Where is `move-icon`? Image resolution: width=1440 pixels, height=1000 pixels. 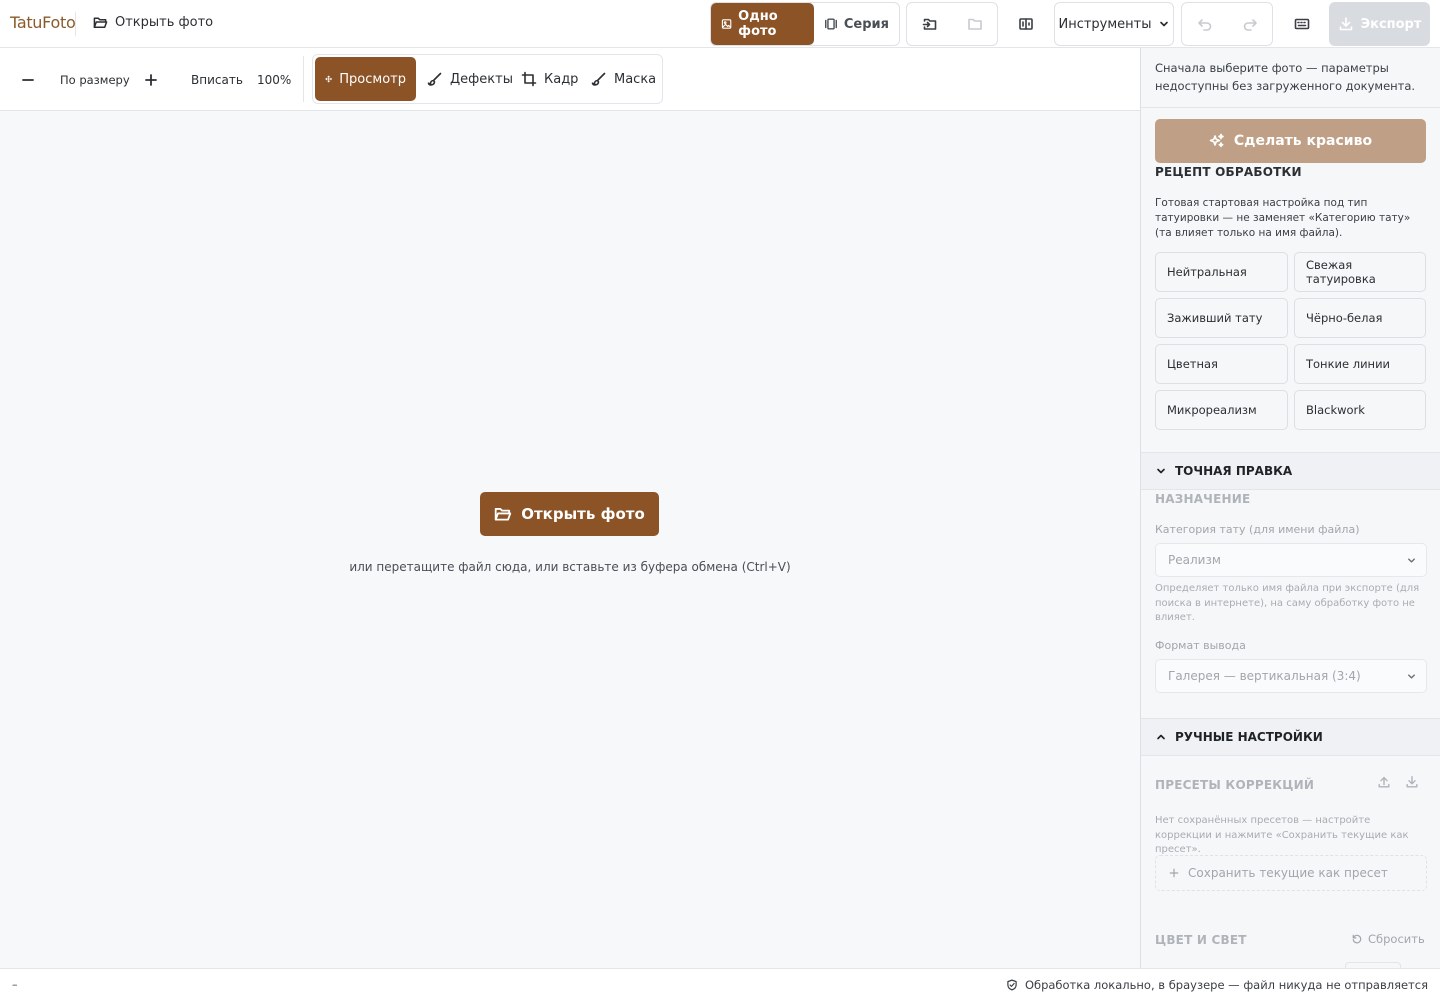
move-icon is located at coordinates (328, 79).